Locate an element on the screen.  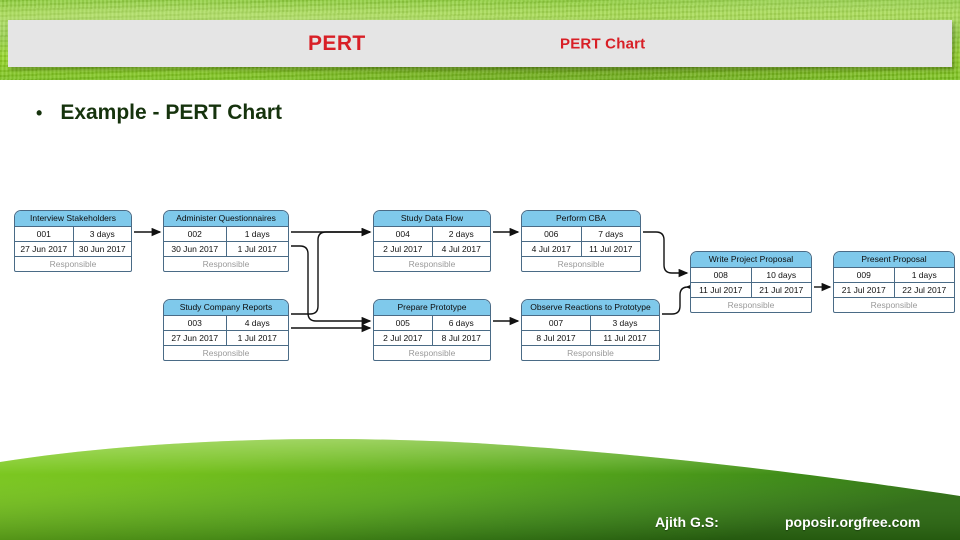
pert-node-dates-row: 30 Jun 2017 1 Jul 2017 is located at coordinates (226, 249).